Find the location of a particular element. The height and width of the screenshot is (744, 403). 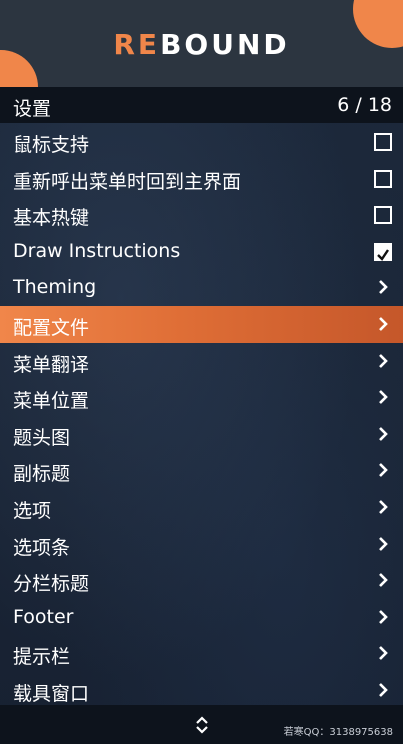

menu-item-label: 选项条 is located at coordinates (42, 547).